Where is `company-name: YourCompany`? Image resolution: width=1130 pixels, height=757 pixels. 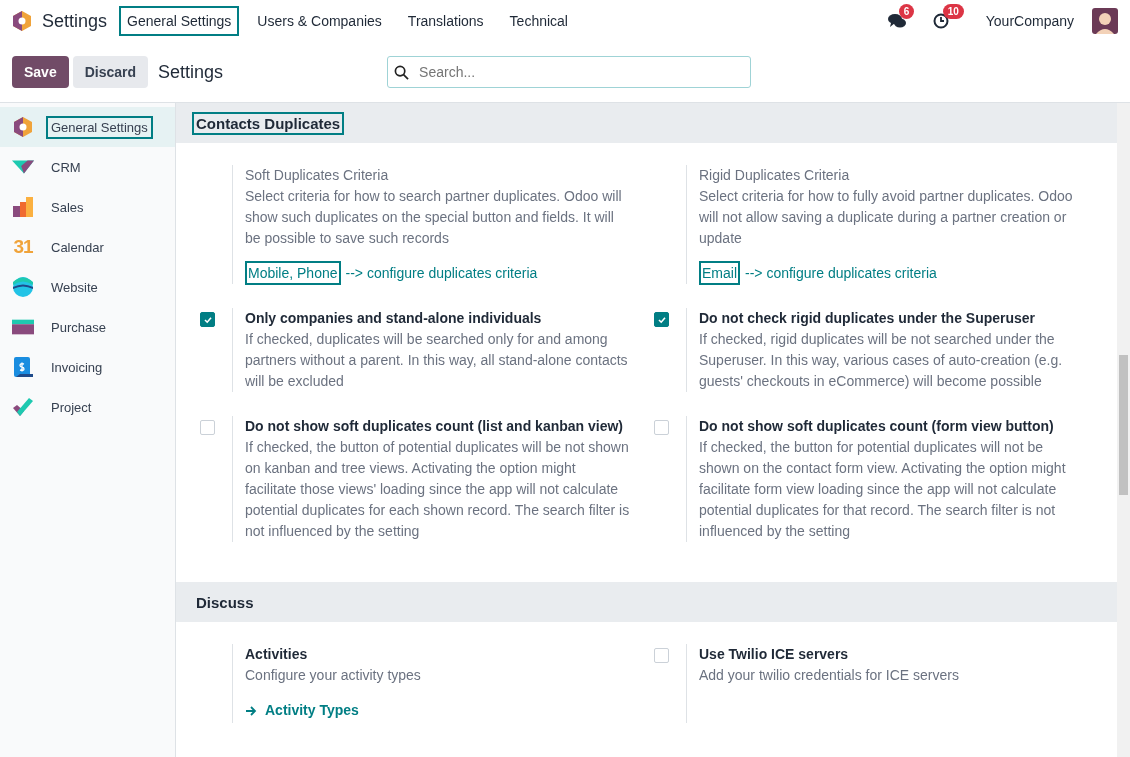 company-name: YourCompany is located at coordinates (1029, 21).